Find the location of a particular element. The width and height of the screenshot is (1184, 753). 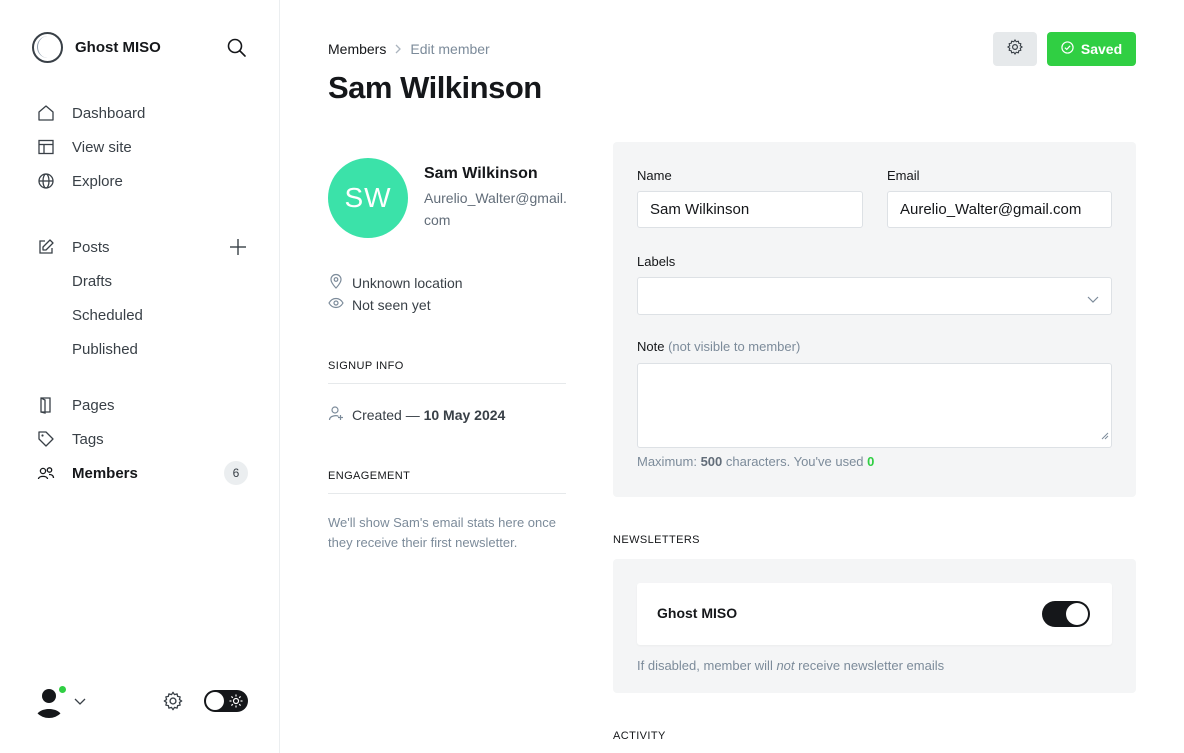

sidebar-item-published: Published is located at coordinates (144, 349).